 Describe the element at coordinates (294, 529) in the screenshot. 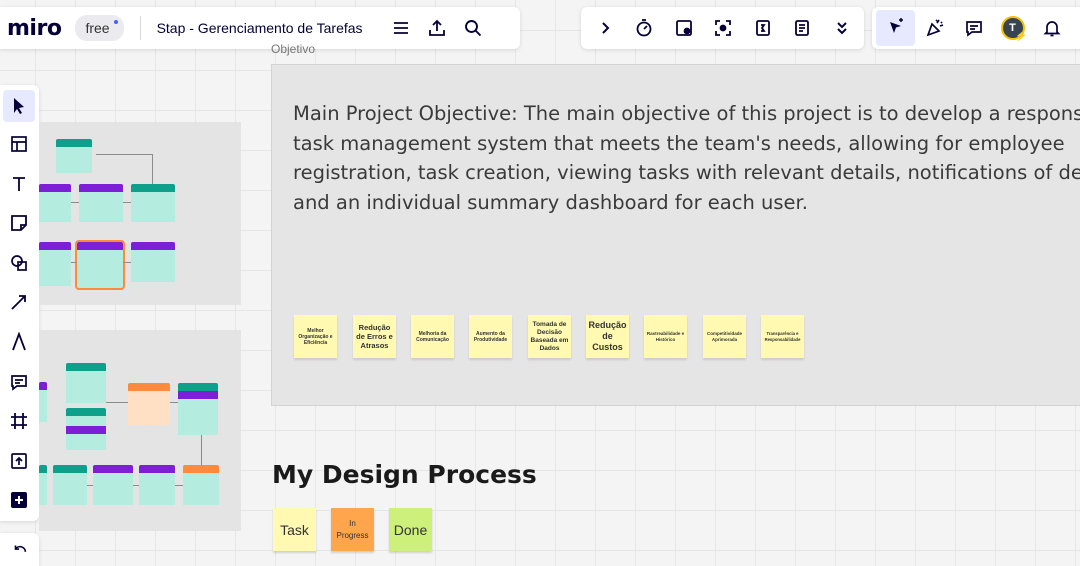

I see `kanban-task-note: Task` at that location.